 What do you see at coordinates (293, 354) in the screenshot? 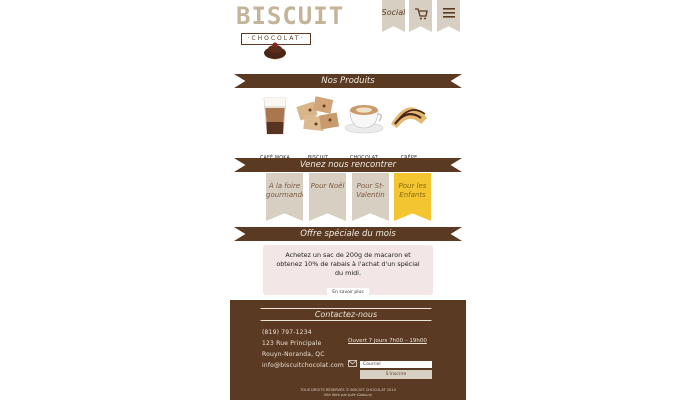
I see `contact-city: Rouyn-Noranda, QC` at bounding box center [293, 354].